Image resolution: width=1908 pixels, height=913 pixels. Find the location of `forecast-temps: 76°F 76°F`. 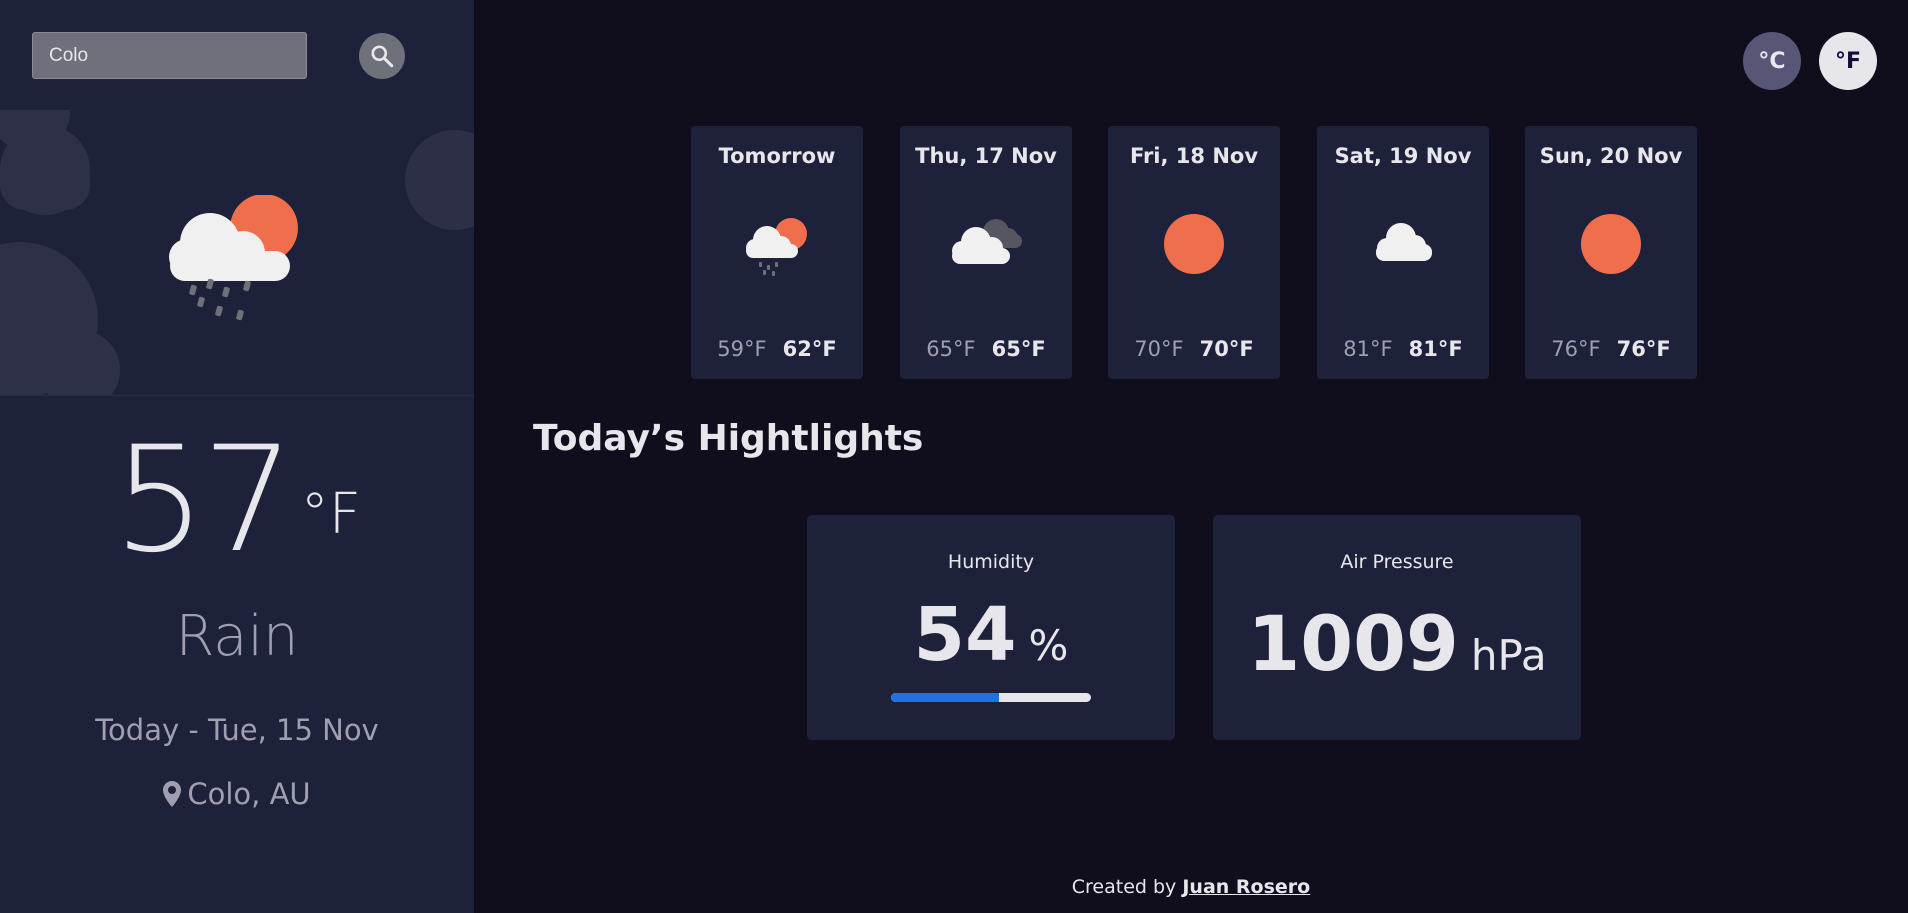

forecast-temps: 76°F 76°F is located at coordinates (1611, 349).